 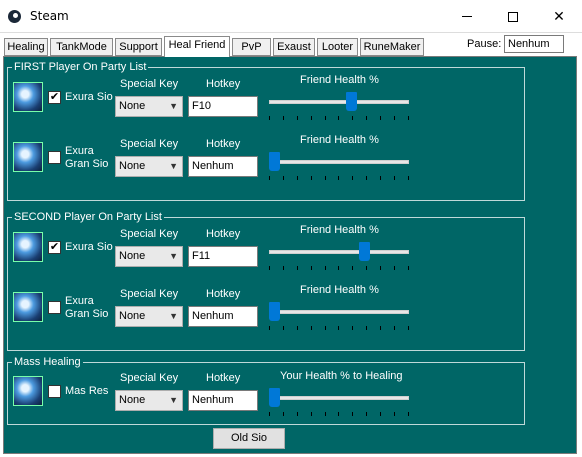 I want to click on hotkey-field: F11, so click(x=223, y=256).